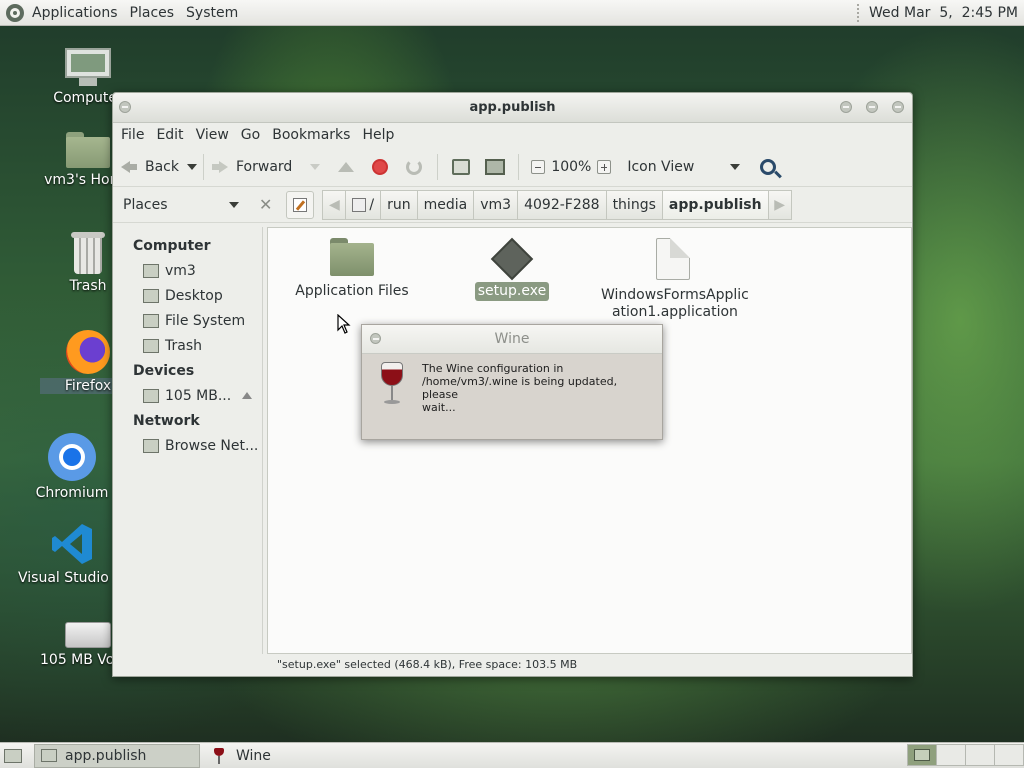 This screenshot has width=1024, height=768. I want to click on crumb-vm3: vm3, so click(496, 204).